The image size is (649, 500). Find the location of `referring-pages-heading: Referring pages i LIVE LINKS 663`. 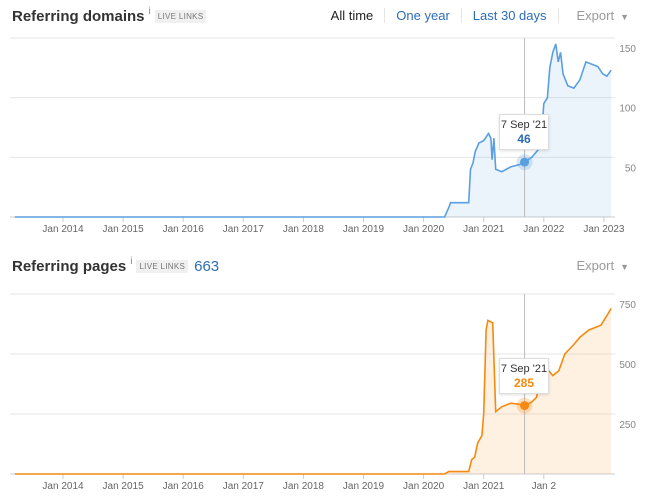

referring-pages-heading: Referring pages i LIVE LINKS 663 is located at coordinates (116, 265).